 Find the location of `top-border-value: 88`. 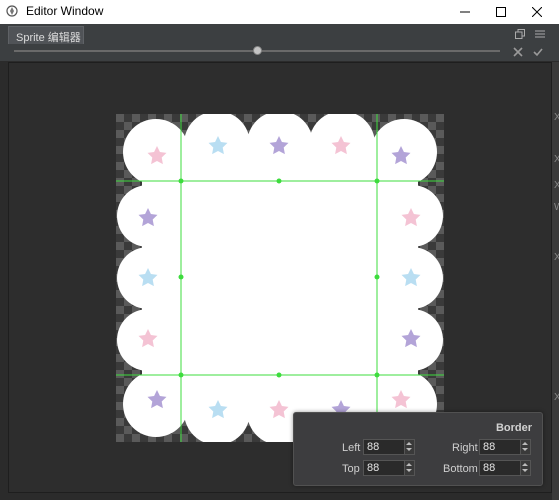

top-border-value: 88 is located at coordinates (373, 468).